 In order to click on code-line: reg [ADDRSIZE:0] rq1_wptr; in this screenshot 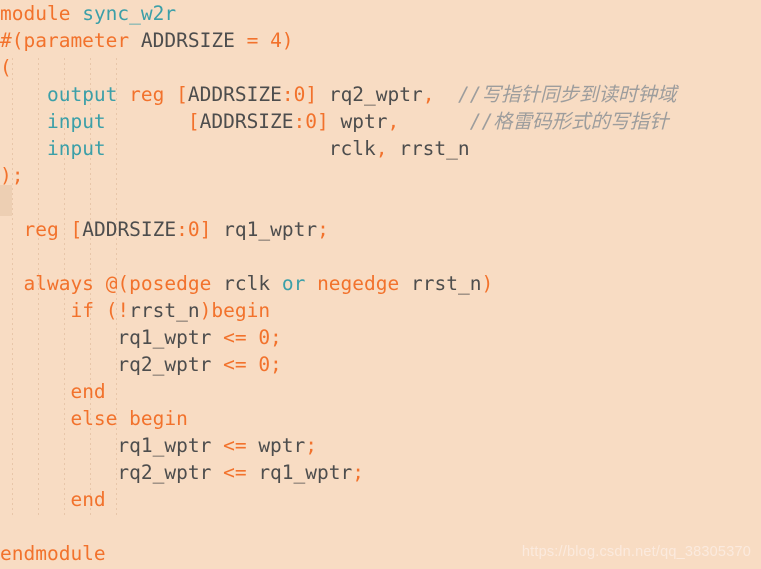, I will do `click(380, 229)`.